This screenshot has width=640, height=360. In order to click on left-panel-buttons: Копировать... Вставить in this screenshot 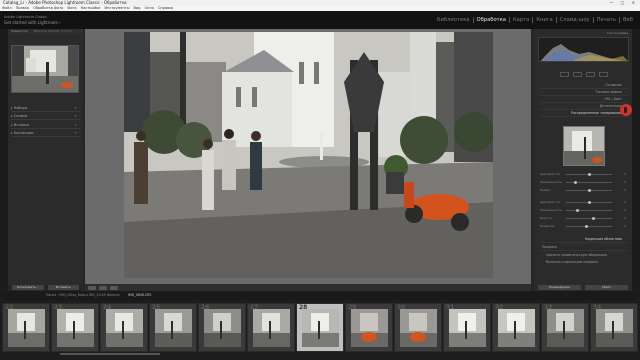, I will do `click(45, 287)`.